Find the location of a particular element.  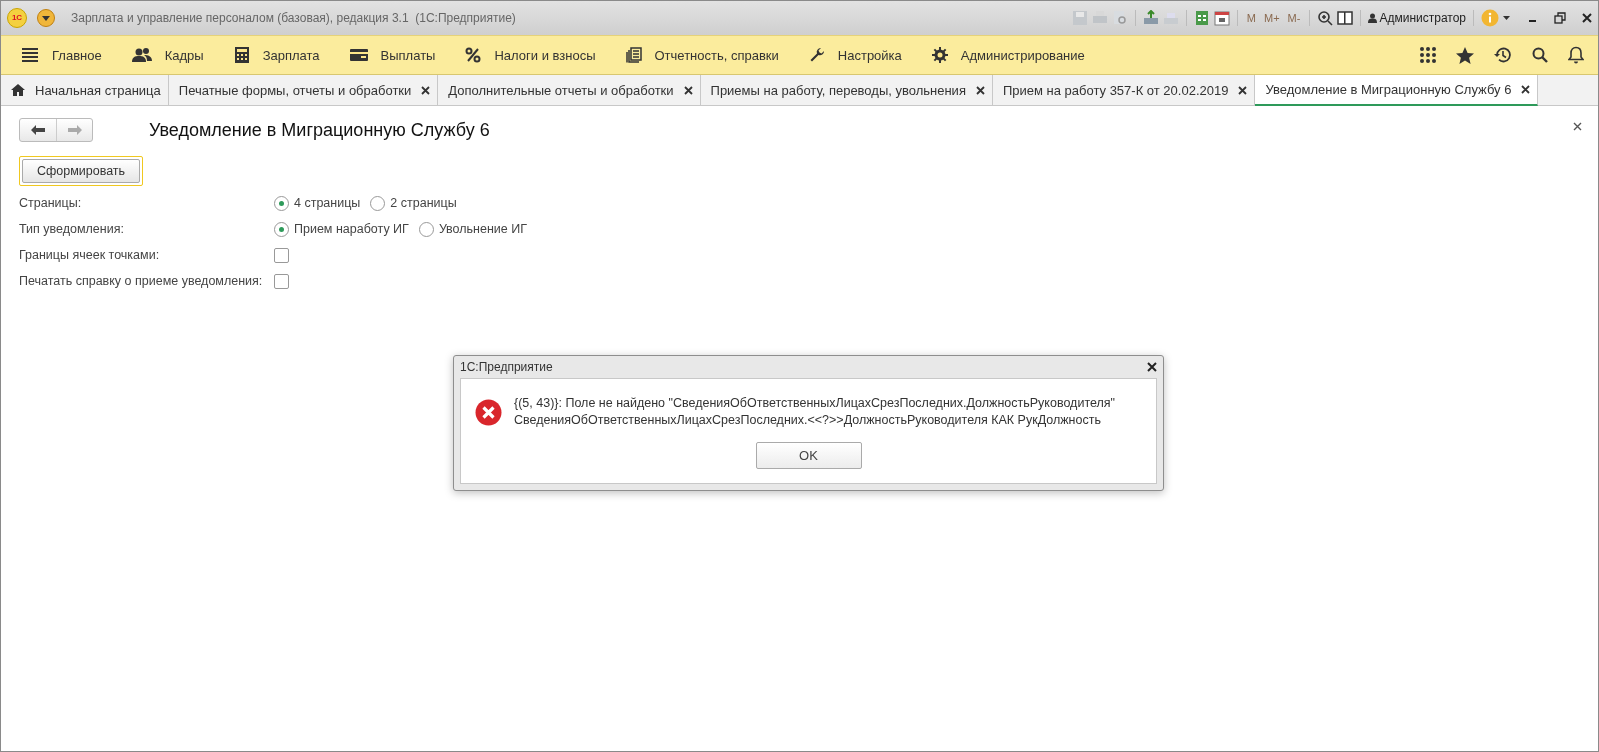

generate-button: Сформировать is located at coordinates (81, 171).